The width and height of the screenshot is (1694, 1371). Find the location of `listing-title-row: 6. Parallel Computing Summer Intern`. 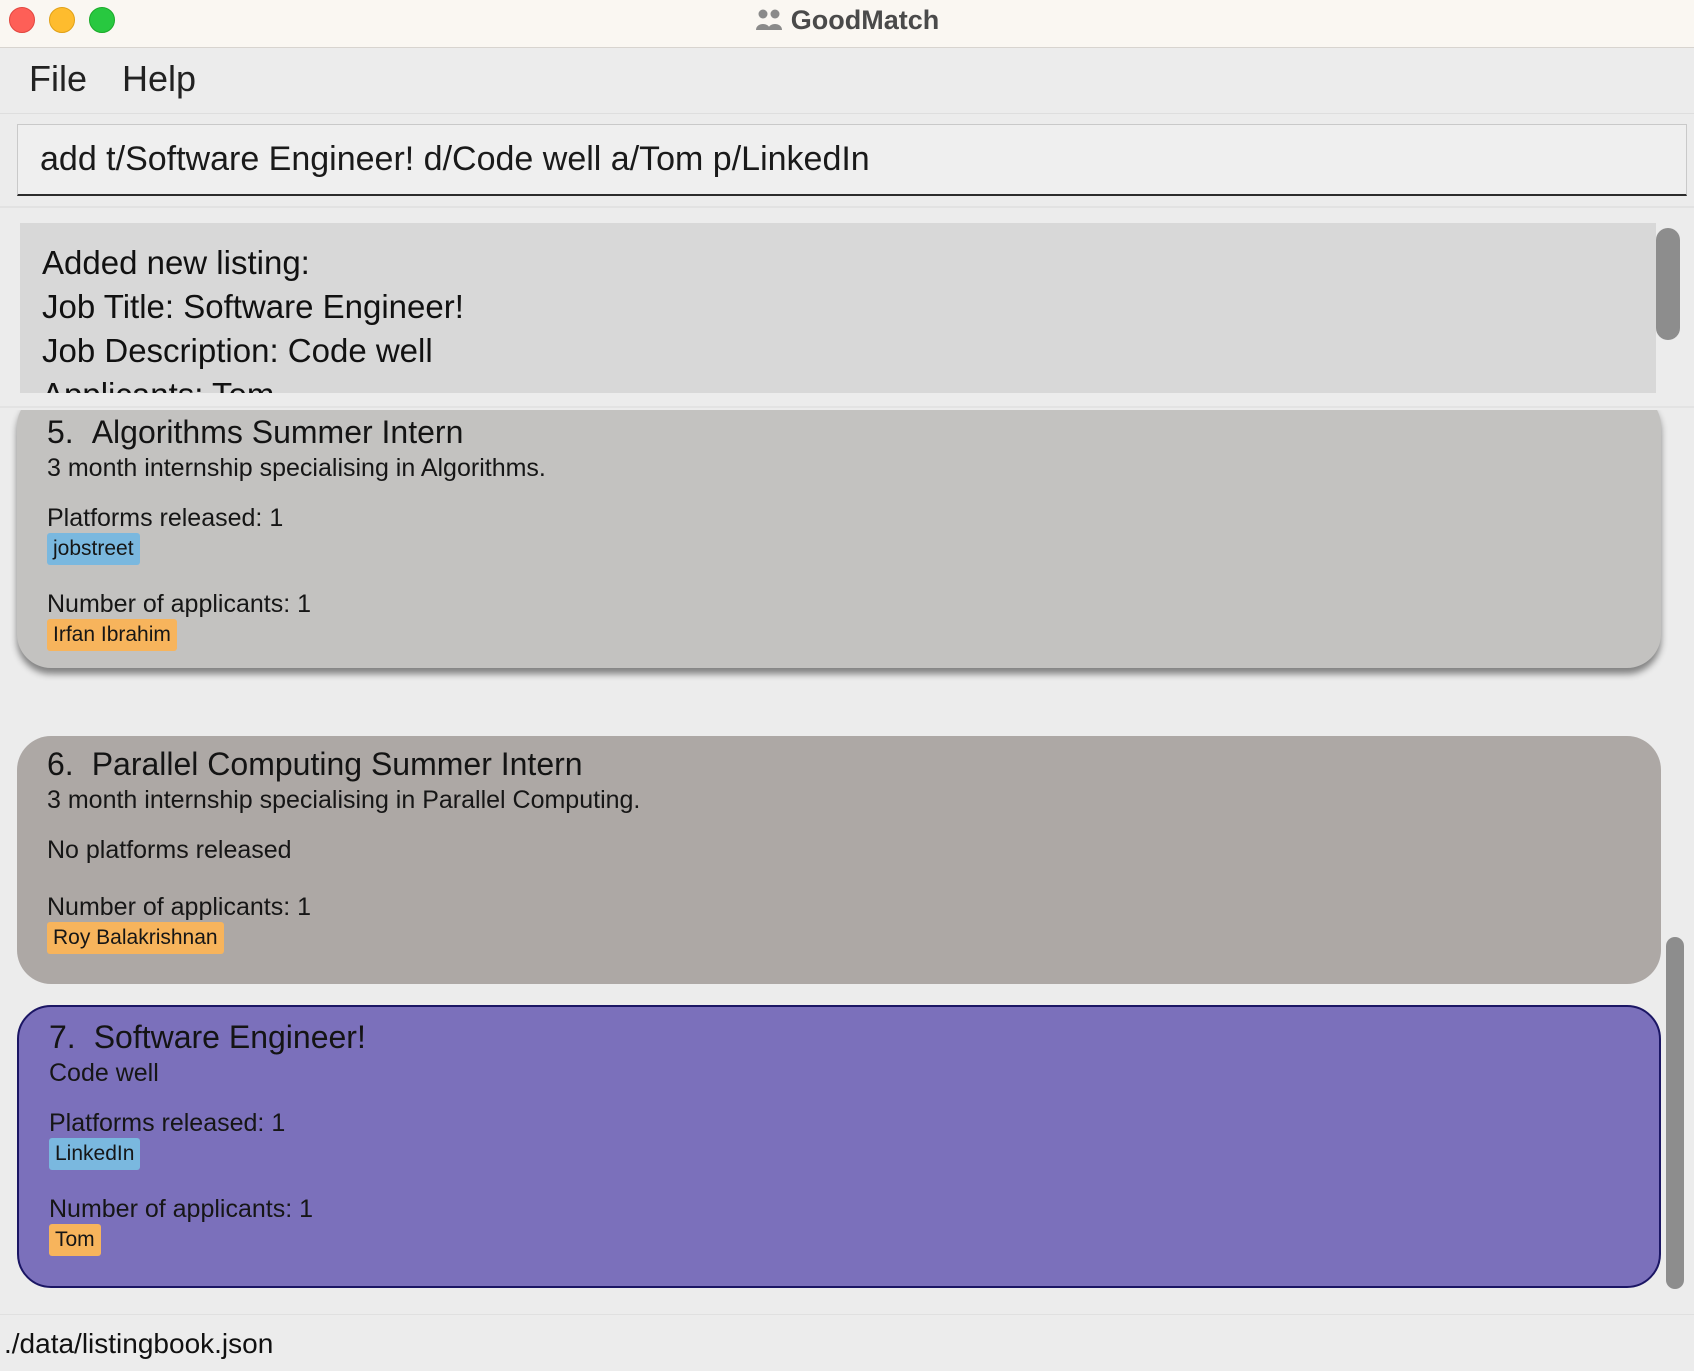

listing-title-row: 6. Parallel Computing Summer Intern is located at coordinates (315, 764).